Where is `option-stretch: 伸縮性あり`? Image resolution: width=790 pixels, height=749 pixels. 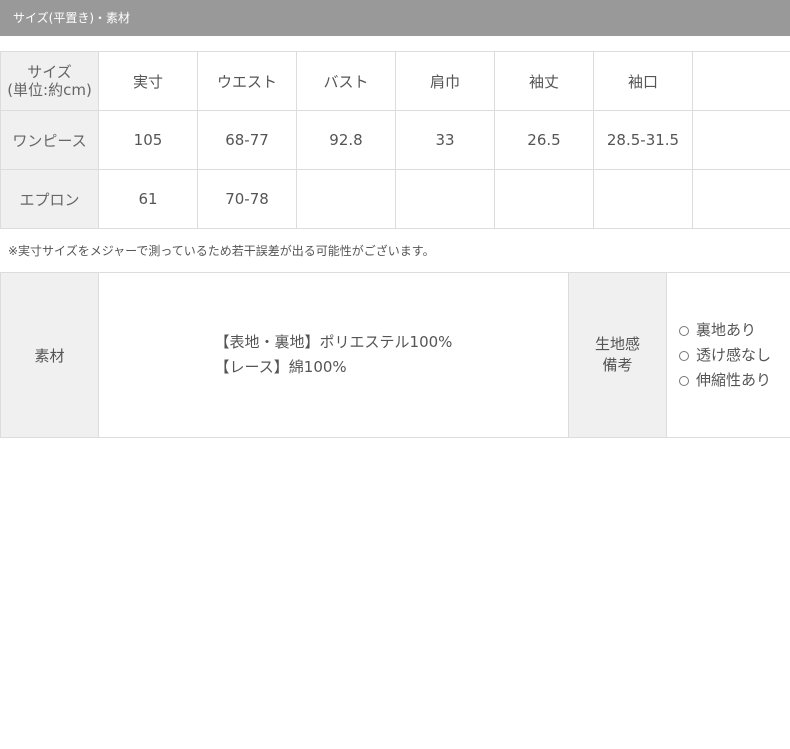 option-stretch: 伸縮性あり is located at coordinates (734, 380).